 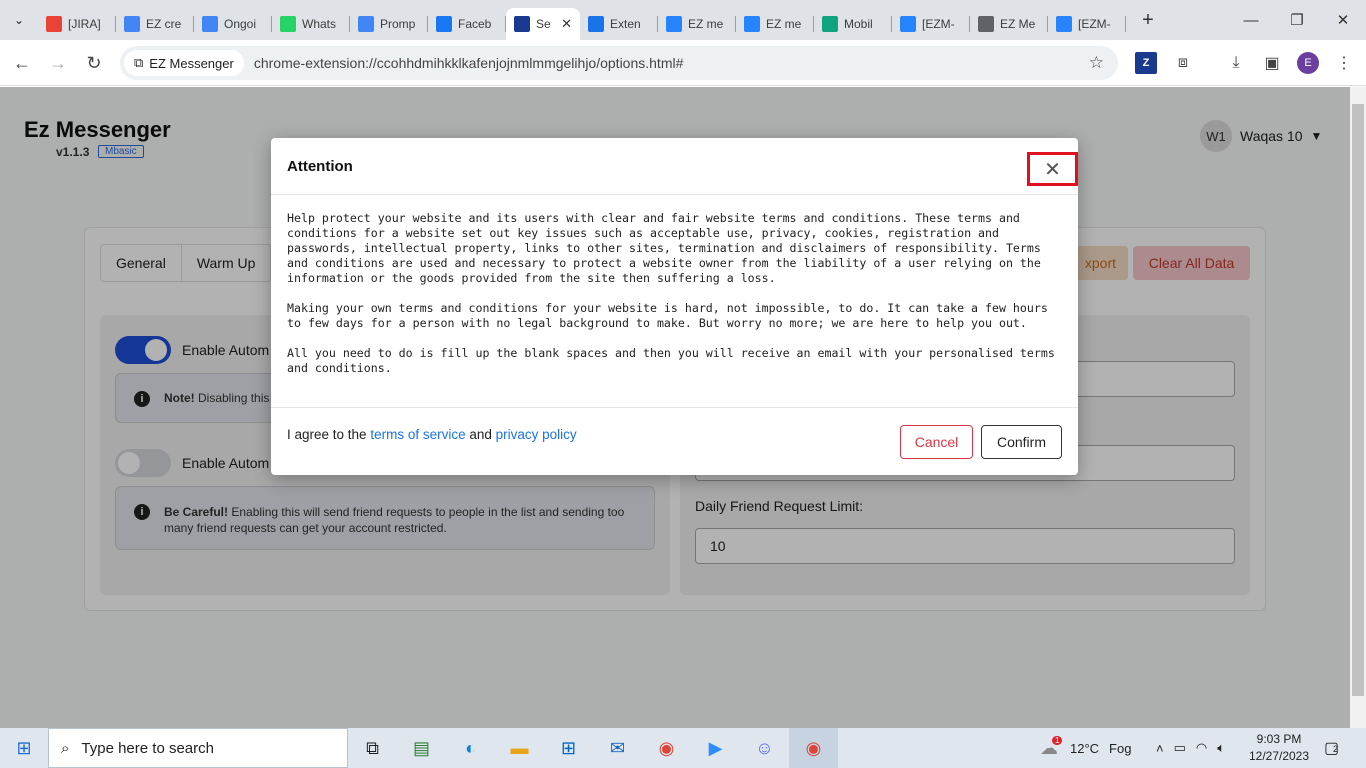 I want to click on close-window-button: ✕, so click(x=1343, y=20).